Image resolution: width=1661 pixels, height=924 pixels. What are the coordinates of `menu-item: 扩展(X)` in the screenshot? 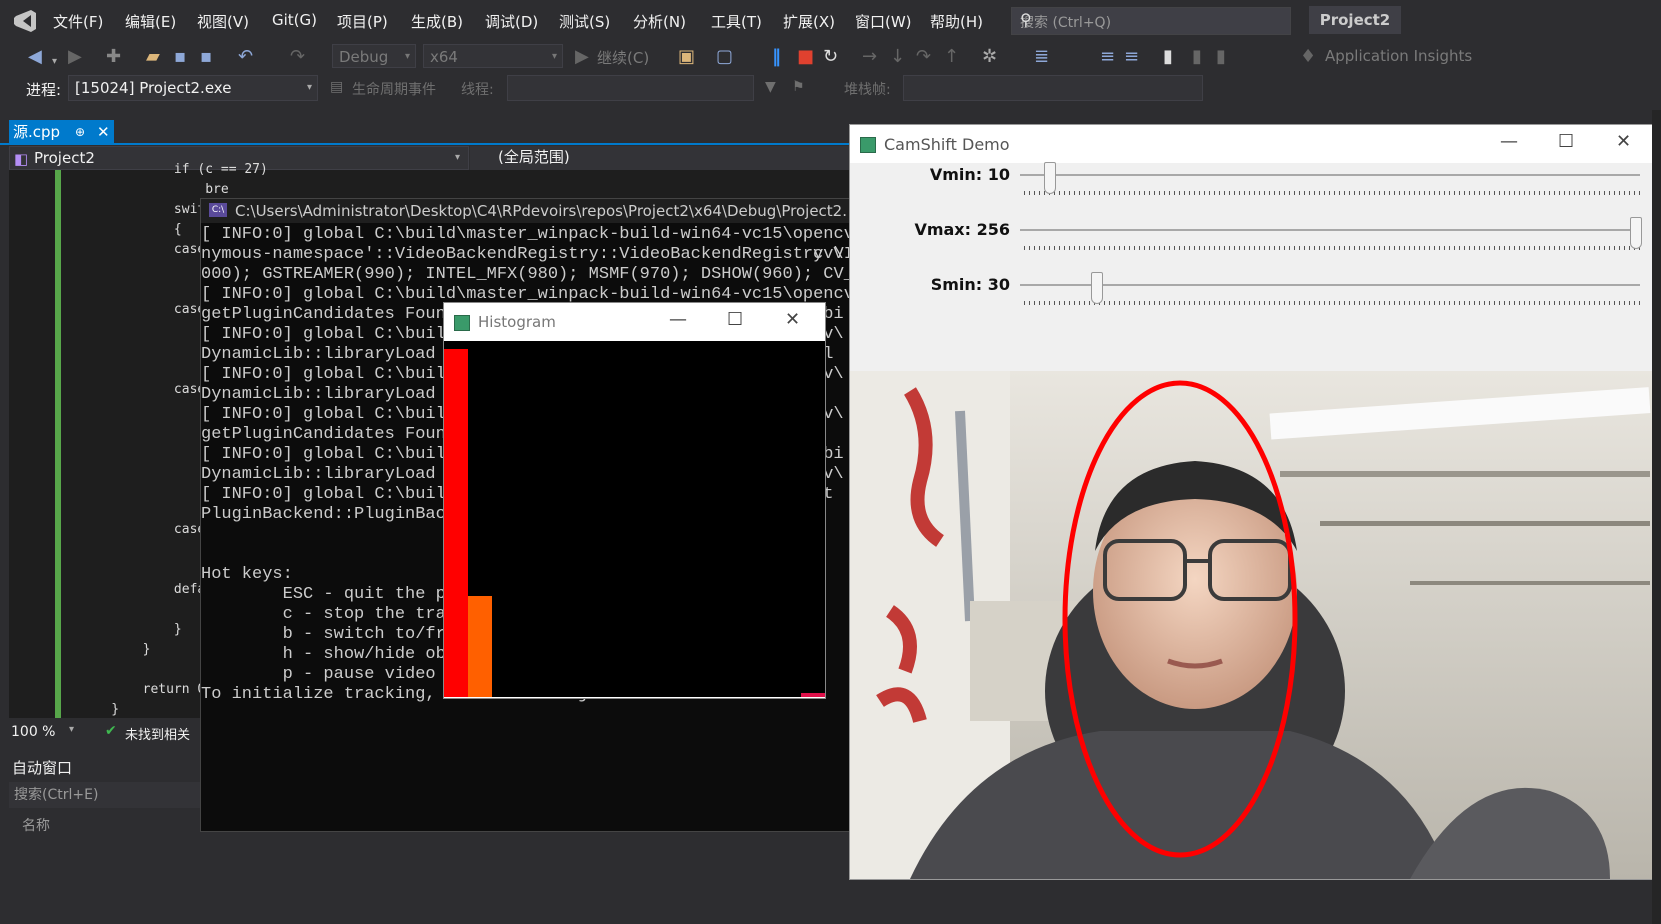 It's located at (809, 21).